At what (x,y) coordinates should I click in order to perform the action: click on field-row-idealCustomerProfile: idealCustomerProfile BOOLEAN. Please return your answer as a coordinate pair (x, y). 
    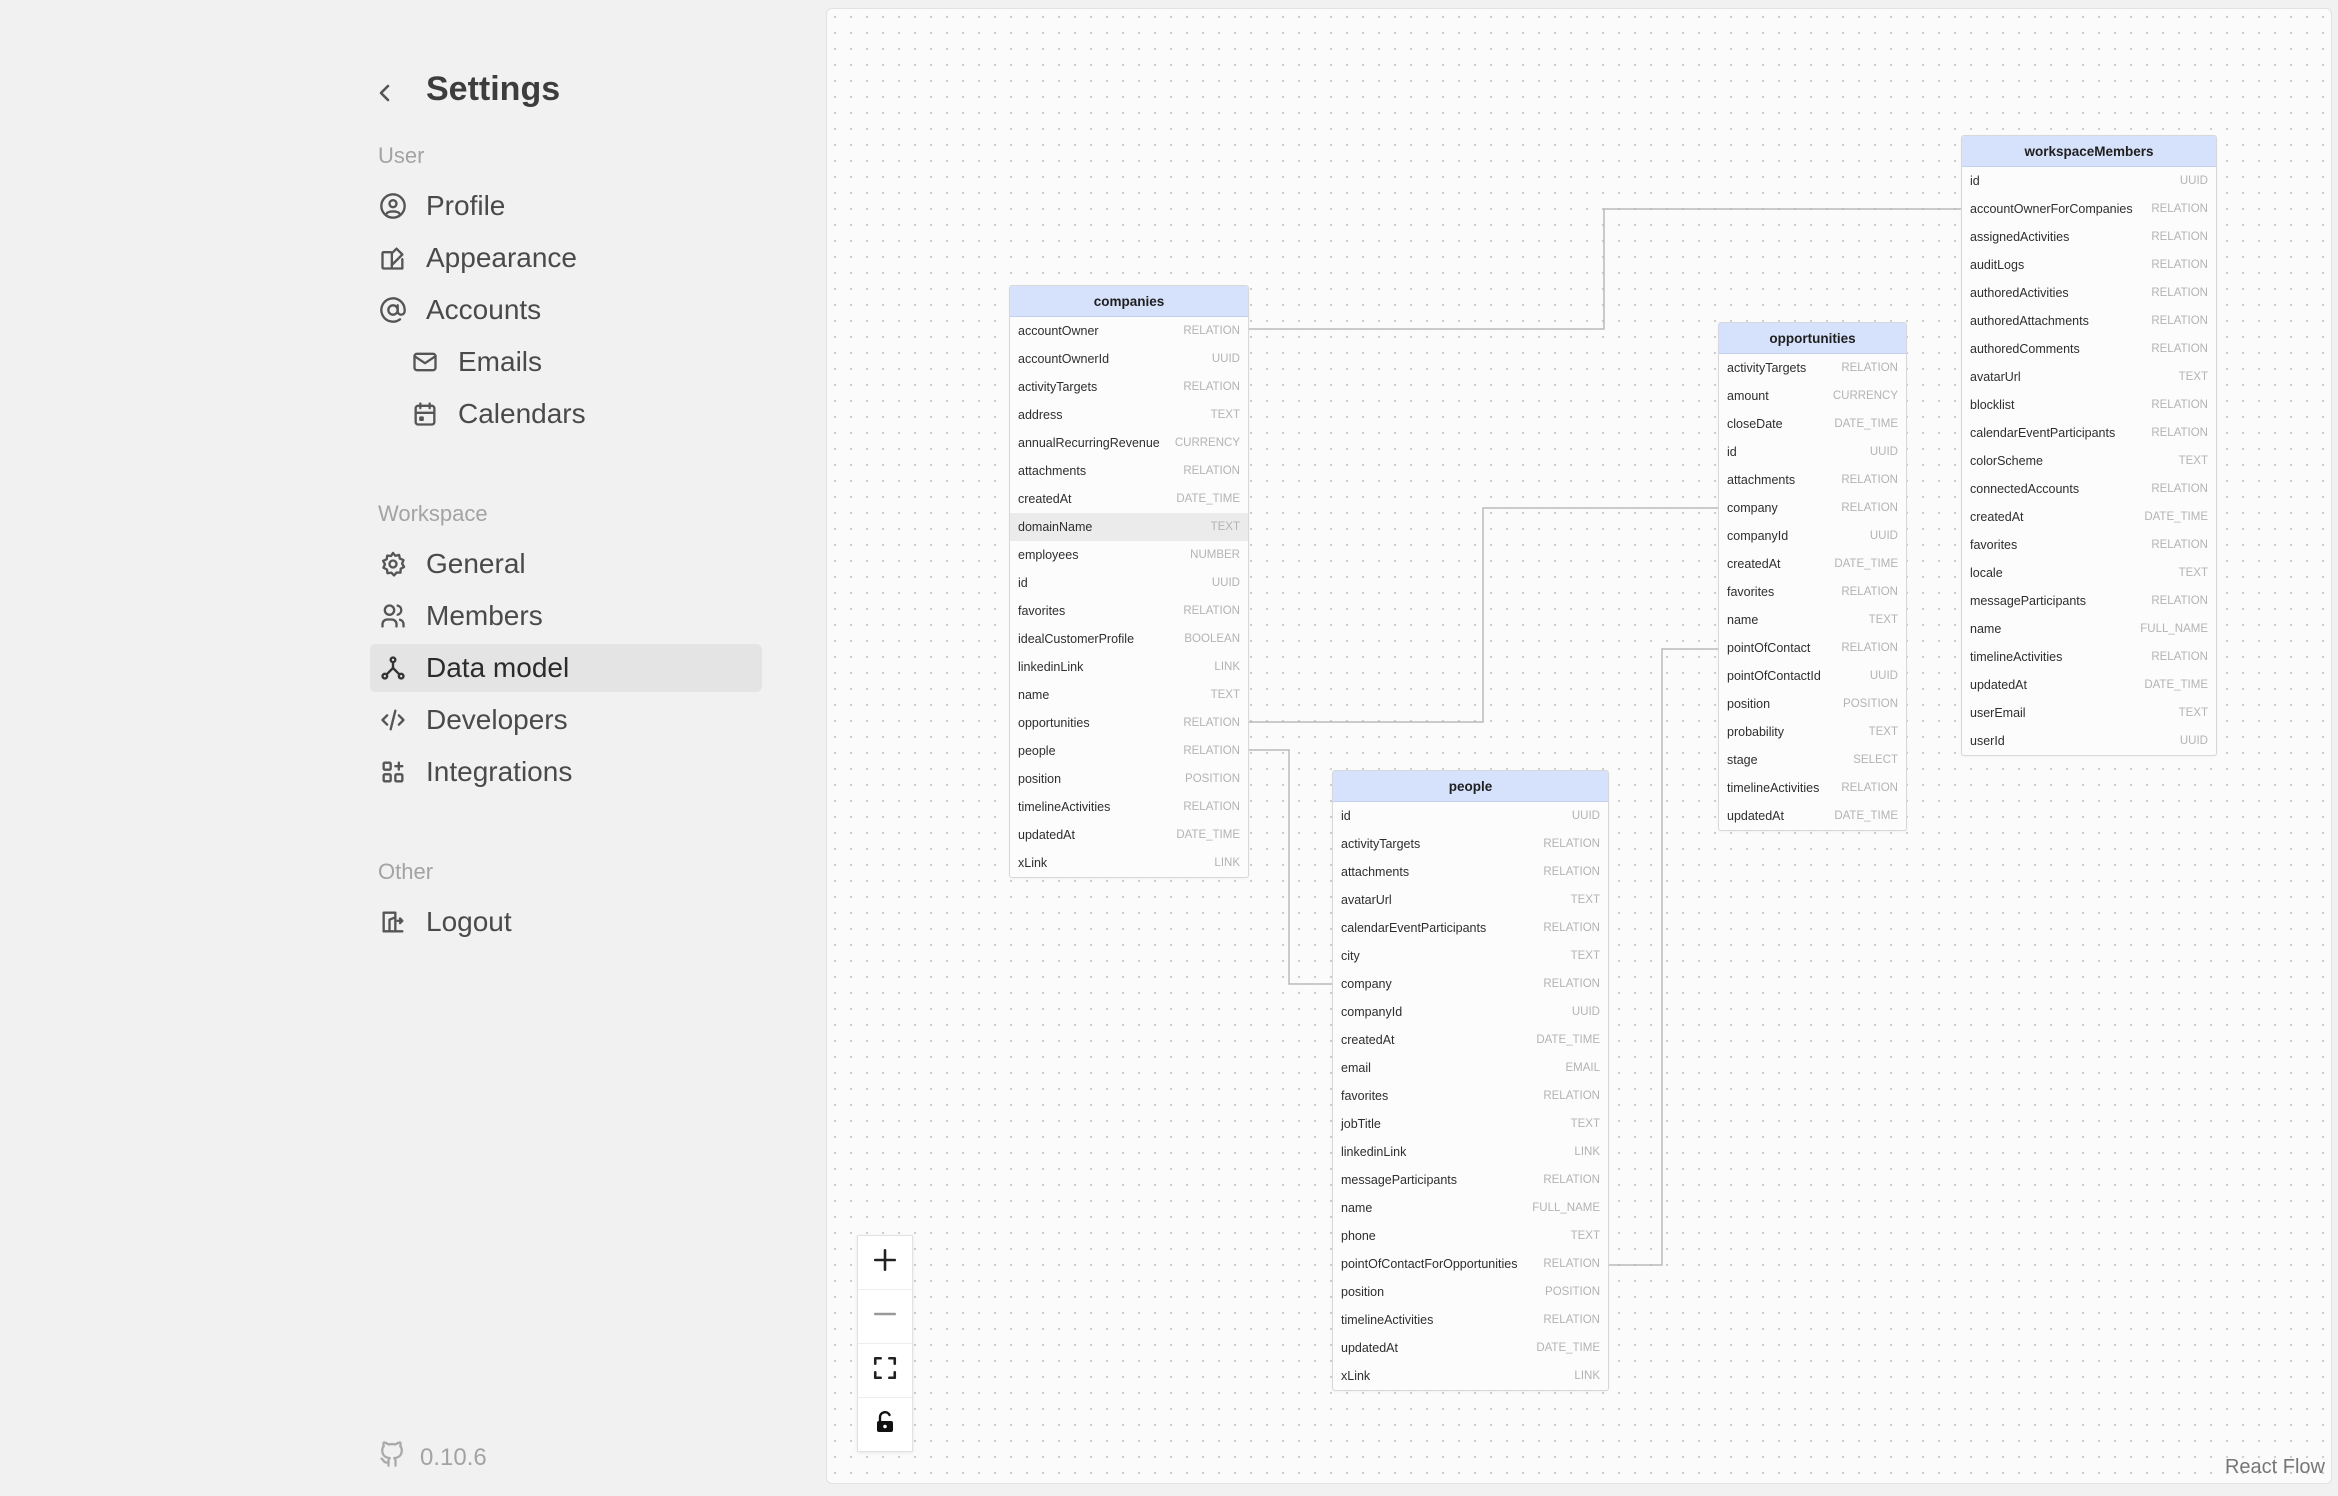
    Looking at the image, I should click on (1129, 639).